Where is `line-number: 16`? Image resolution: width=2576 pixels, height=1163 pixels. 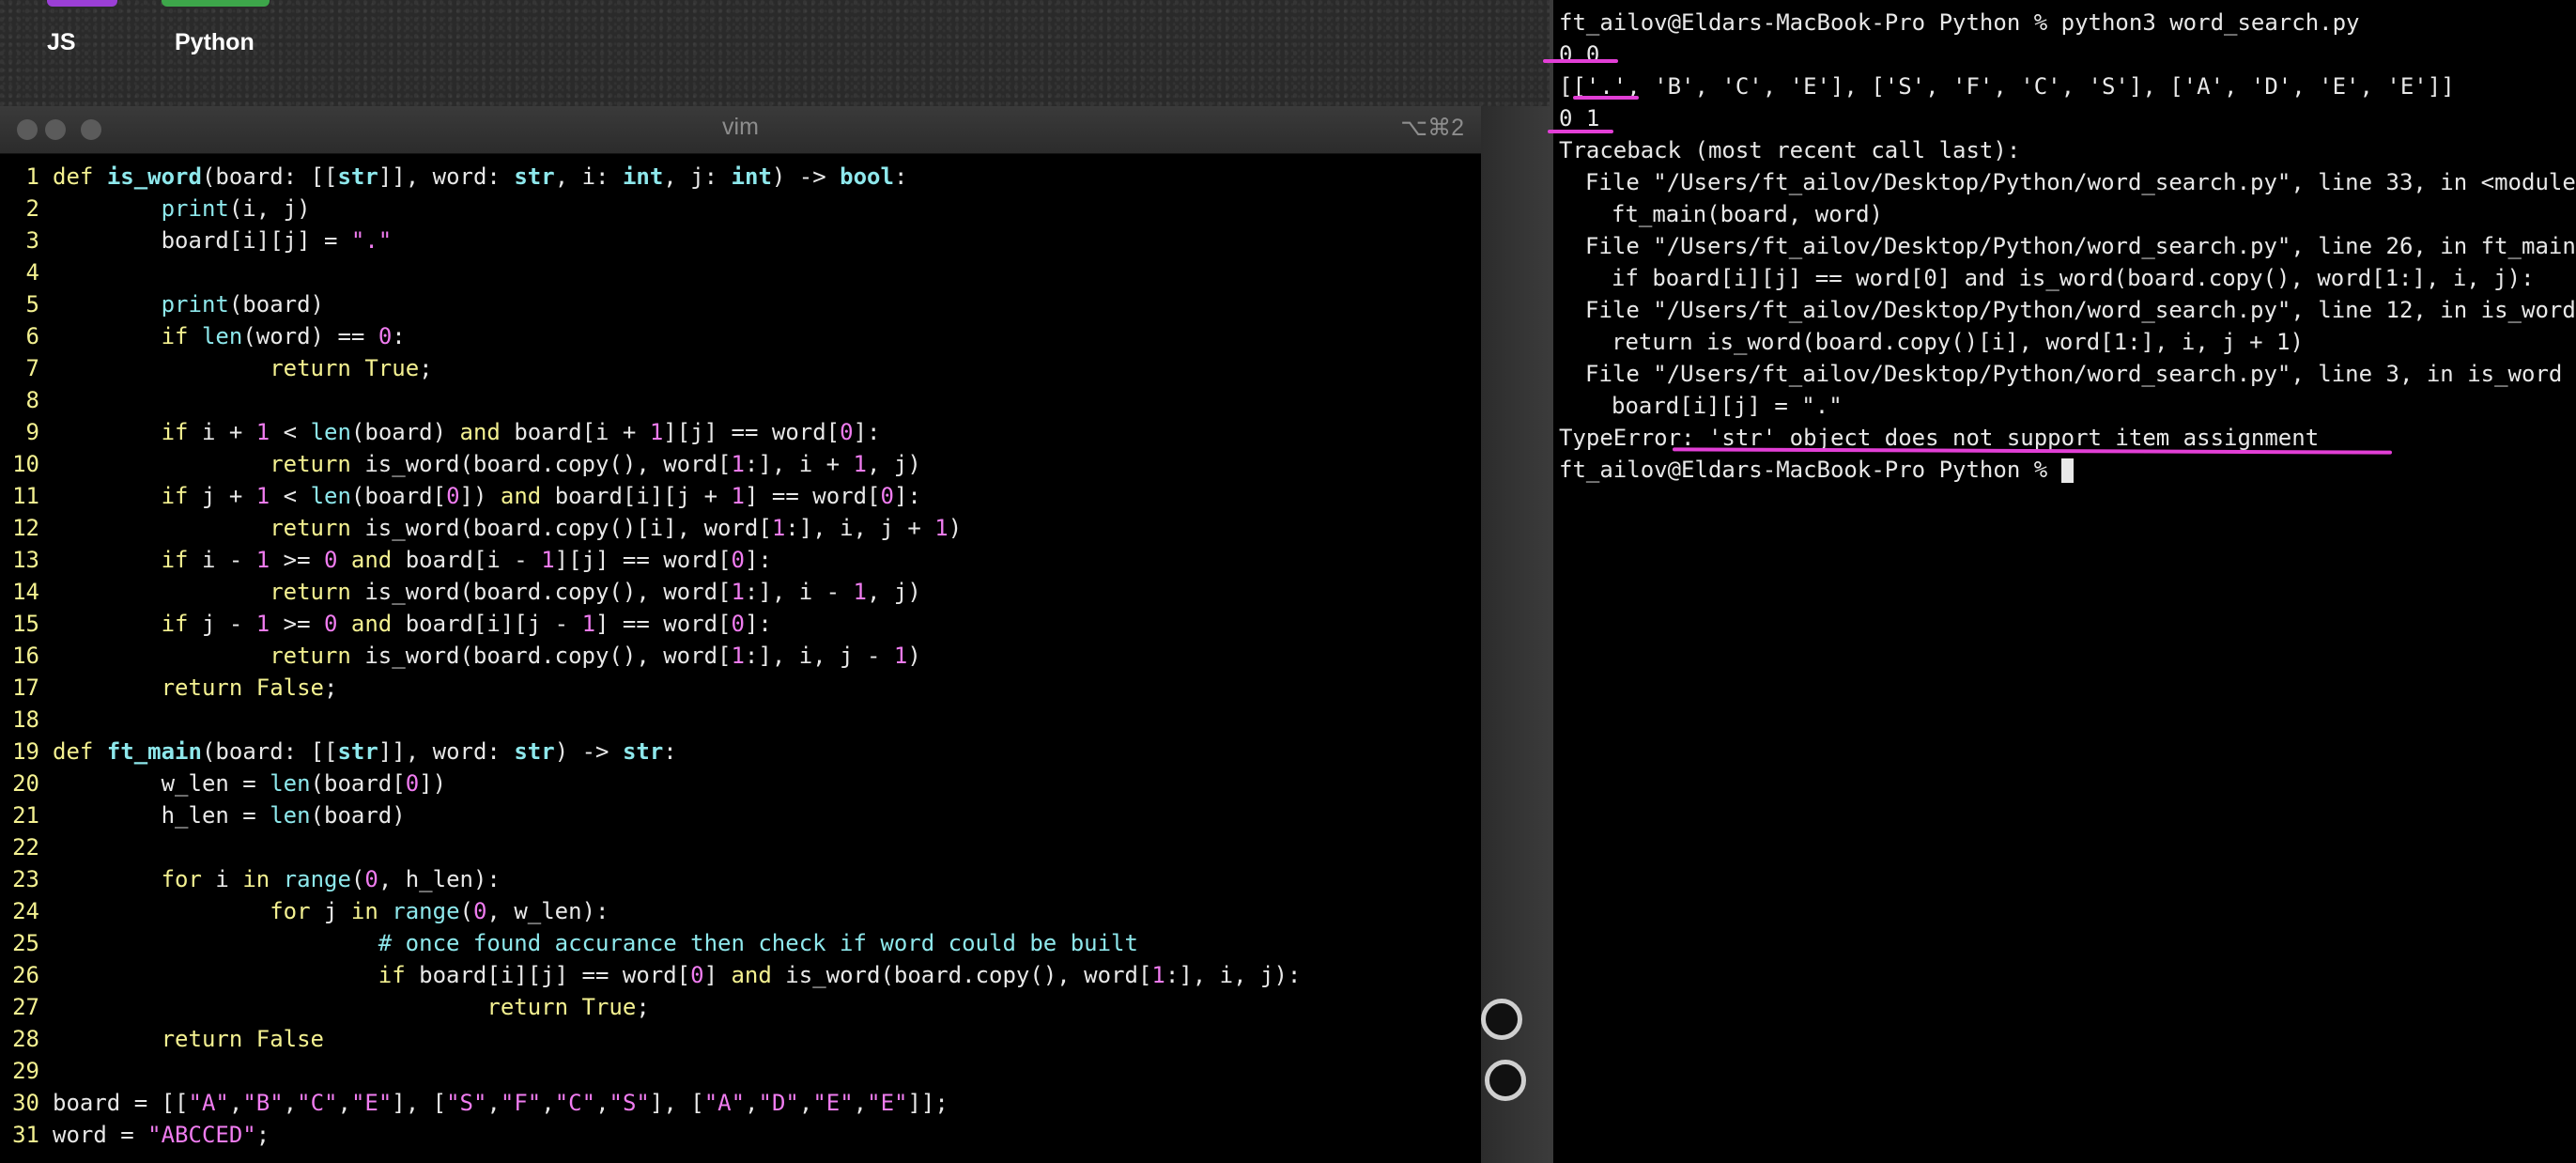 line-number: 16 is located at coordinates (25, 656).